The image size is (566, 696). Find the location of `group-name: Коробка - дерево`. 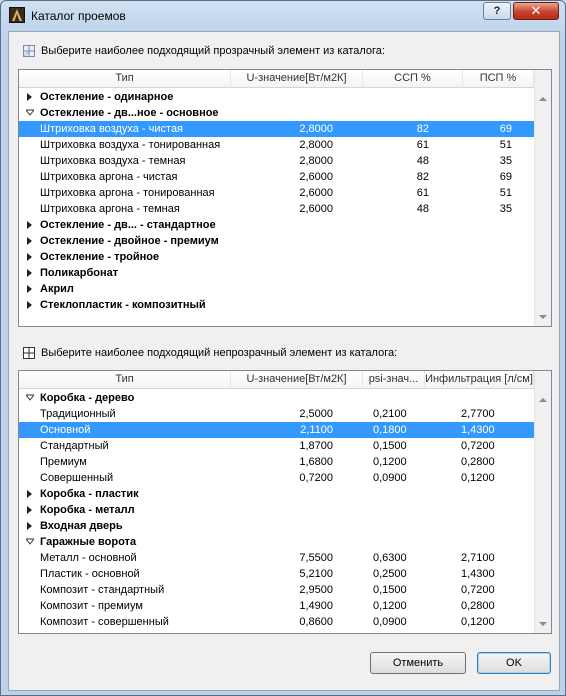

group-name: Коробка - дерево is located at coordinates (87, 398).